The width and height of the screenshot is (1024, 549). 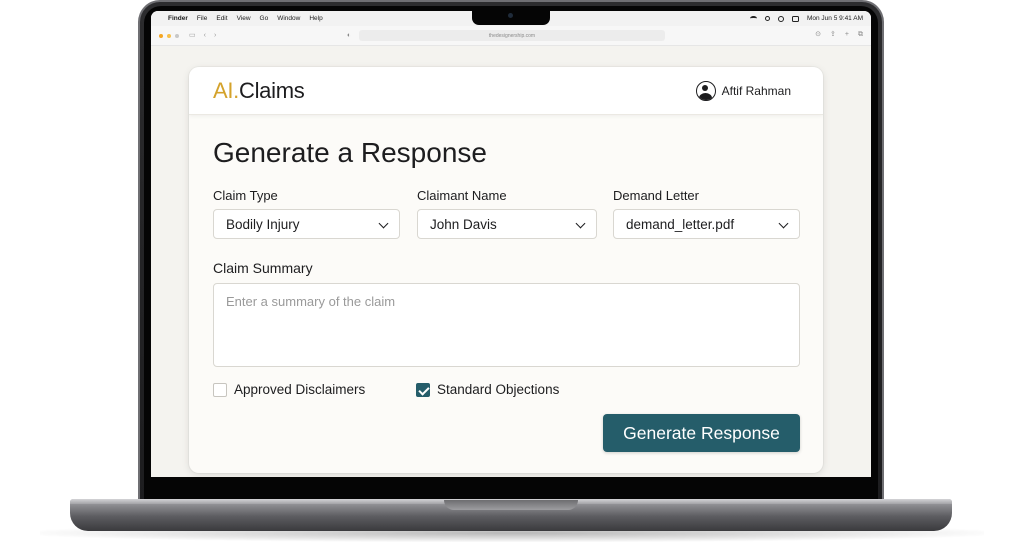 I want to click on claim-summary-placeholder: Enter a summary of the claim, so click(x=311, y=301).